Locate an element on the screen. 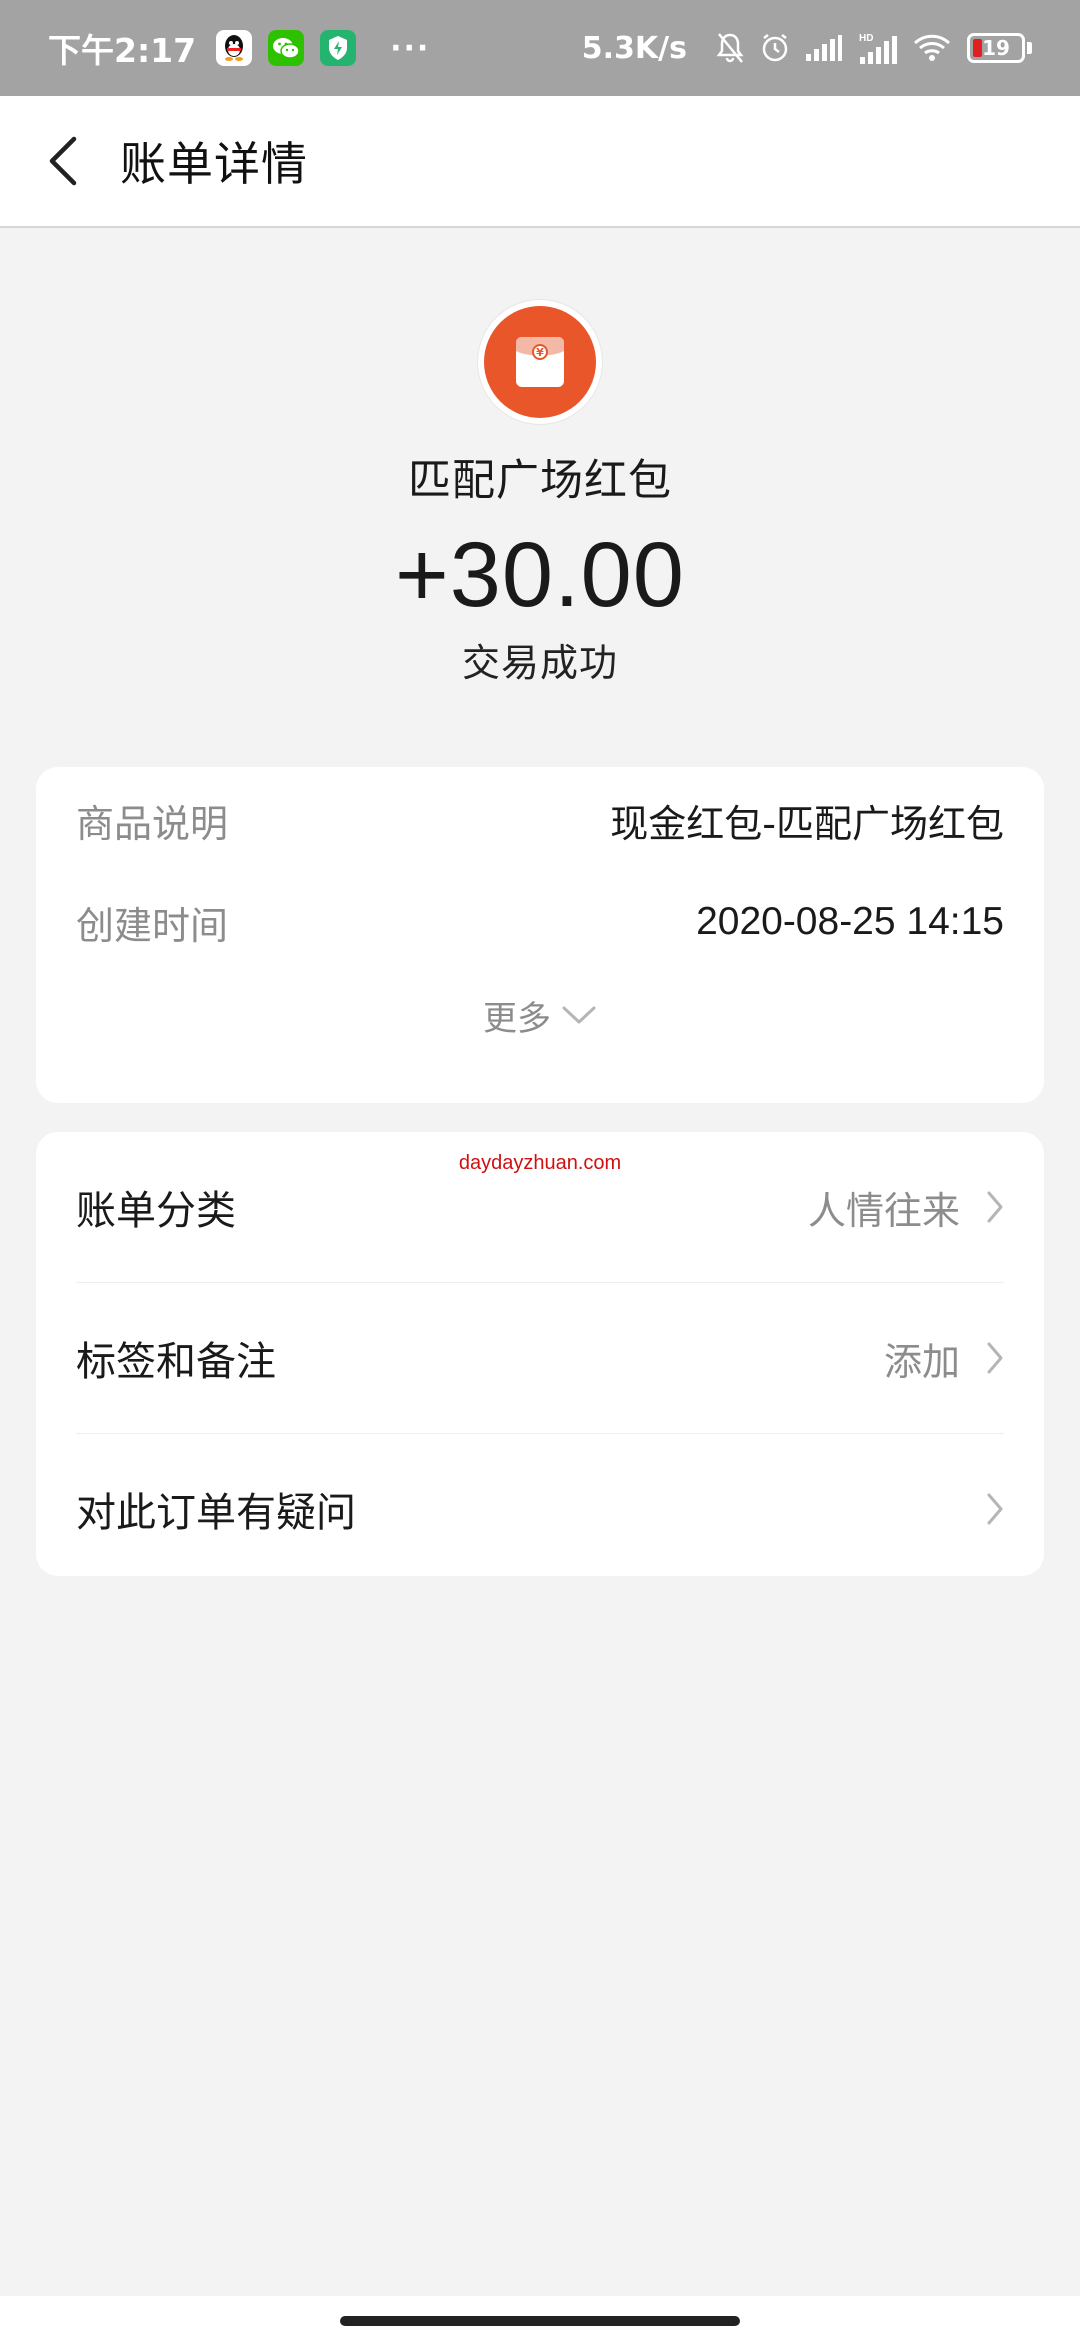  menu-right: 添加 is located at coordinates (944, 1358).